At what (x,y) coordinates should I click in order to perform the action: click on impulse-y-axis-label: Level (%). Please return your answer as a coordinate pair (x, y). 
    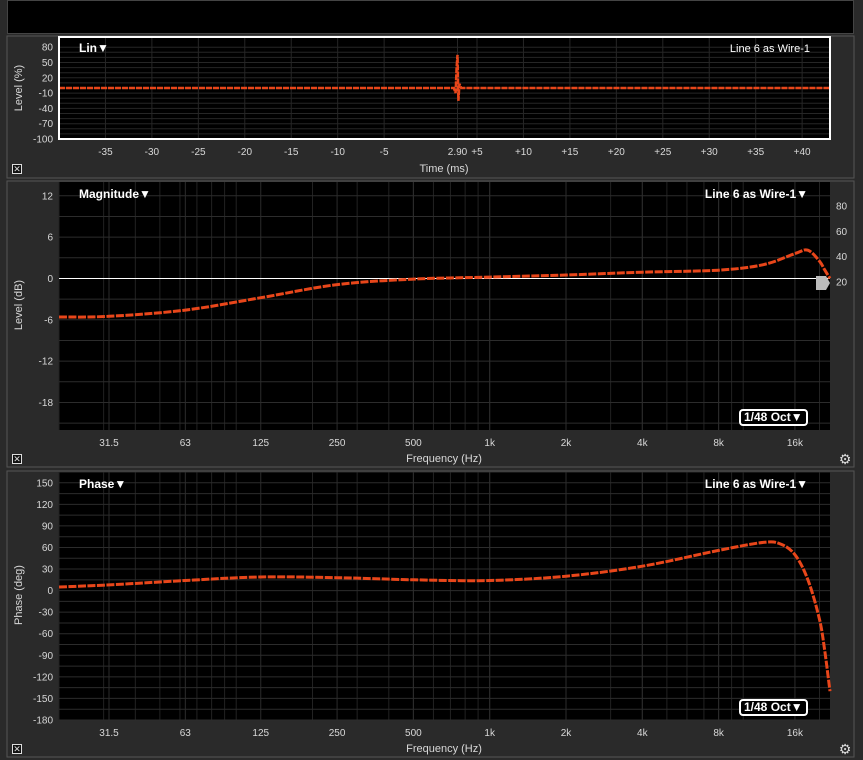
    Looking at the image, I should click on (19, 88).